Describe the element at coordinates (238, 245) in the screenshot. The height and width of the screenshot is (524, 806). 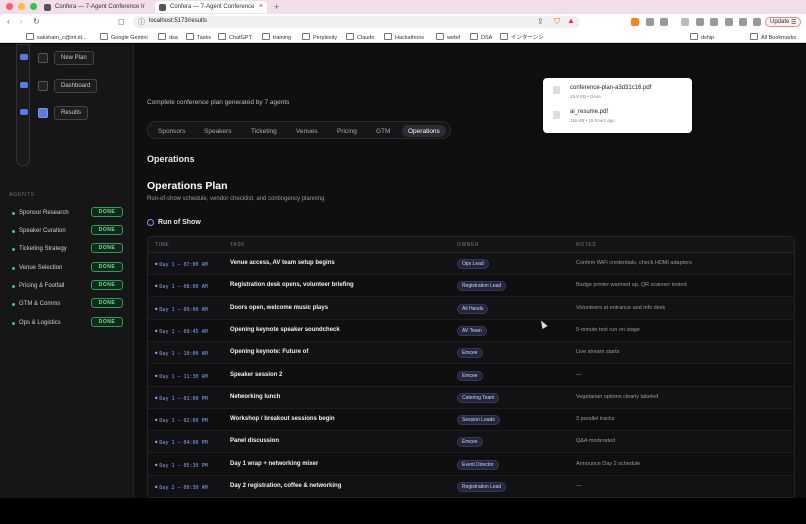
I see `column-header-task: TASK` at that location.